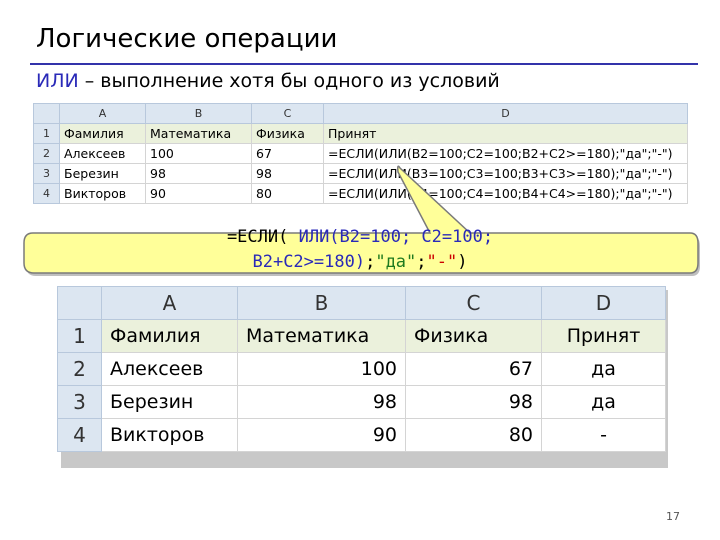 This screenshot has height=540, width=720. I want to click on cell-c1: Физика, so click(473, 336).